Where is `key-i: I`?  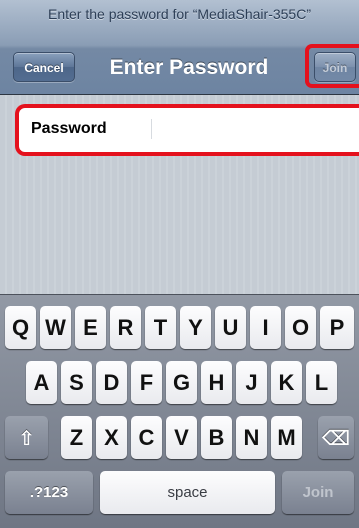 key-i: I is located at coordinates (265, 327).